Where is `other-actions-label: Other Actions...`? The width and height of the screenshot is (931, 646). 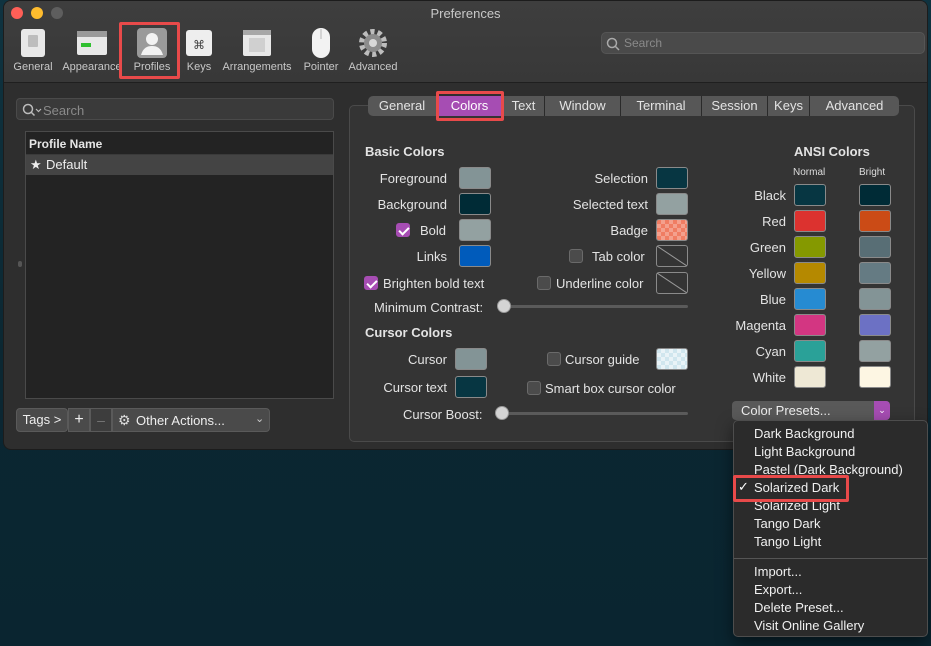
other-actions-label: Other Actions... is located at coordinates (180, 420).